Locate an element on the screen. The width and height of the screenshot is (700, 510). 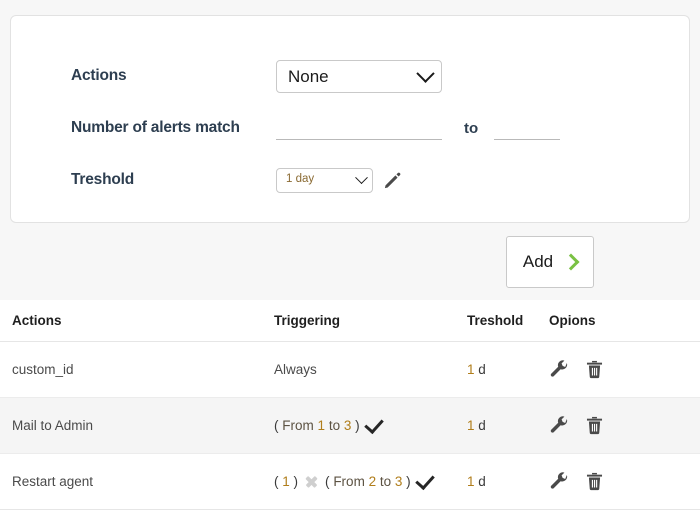
column-header-opions: Opions is located at coordinates (624, 321).